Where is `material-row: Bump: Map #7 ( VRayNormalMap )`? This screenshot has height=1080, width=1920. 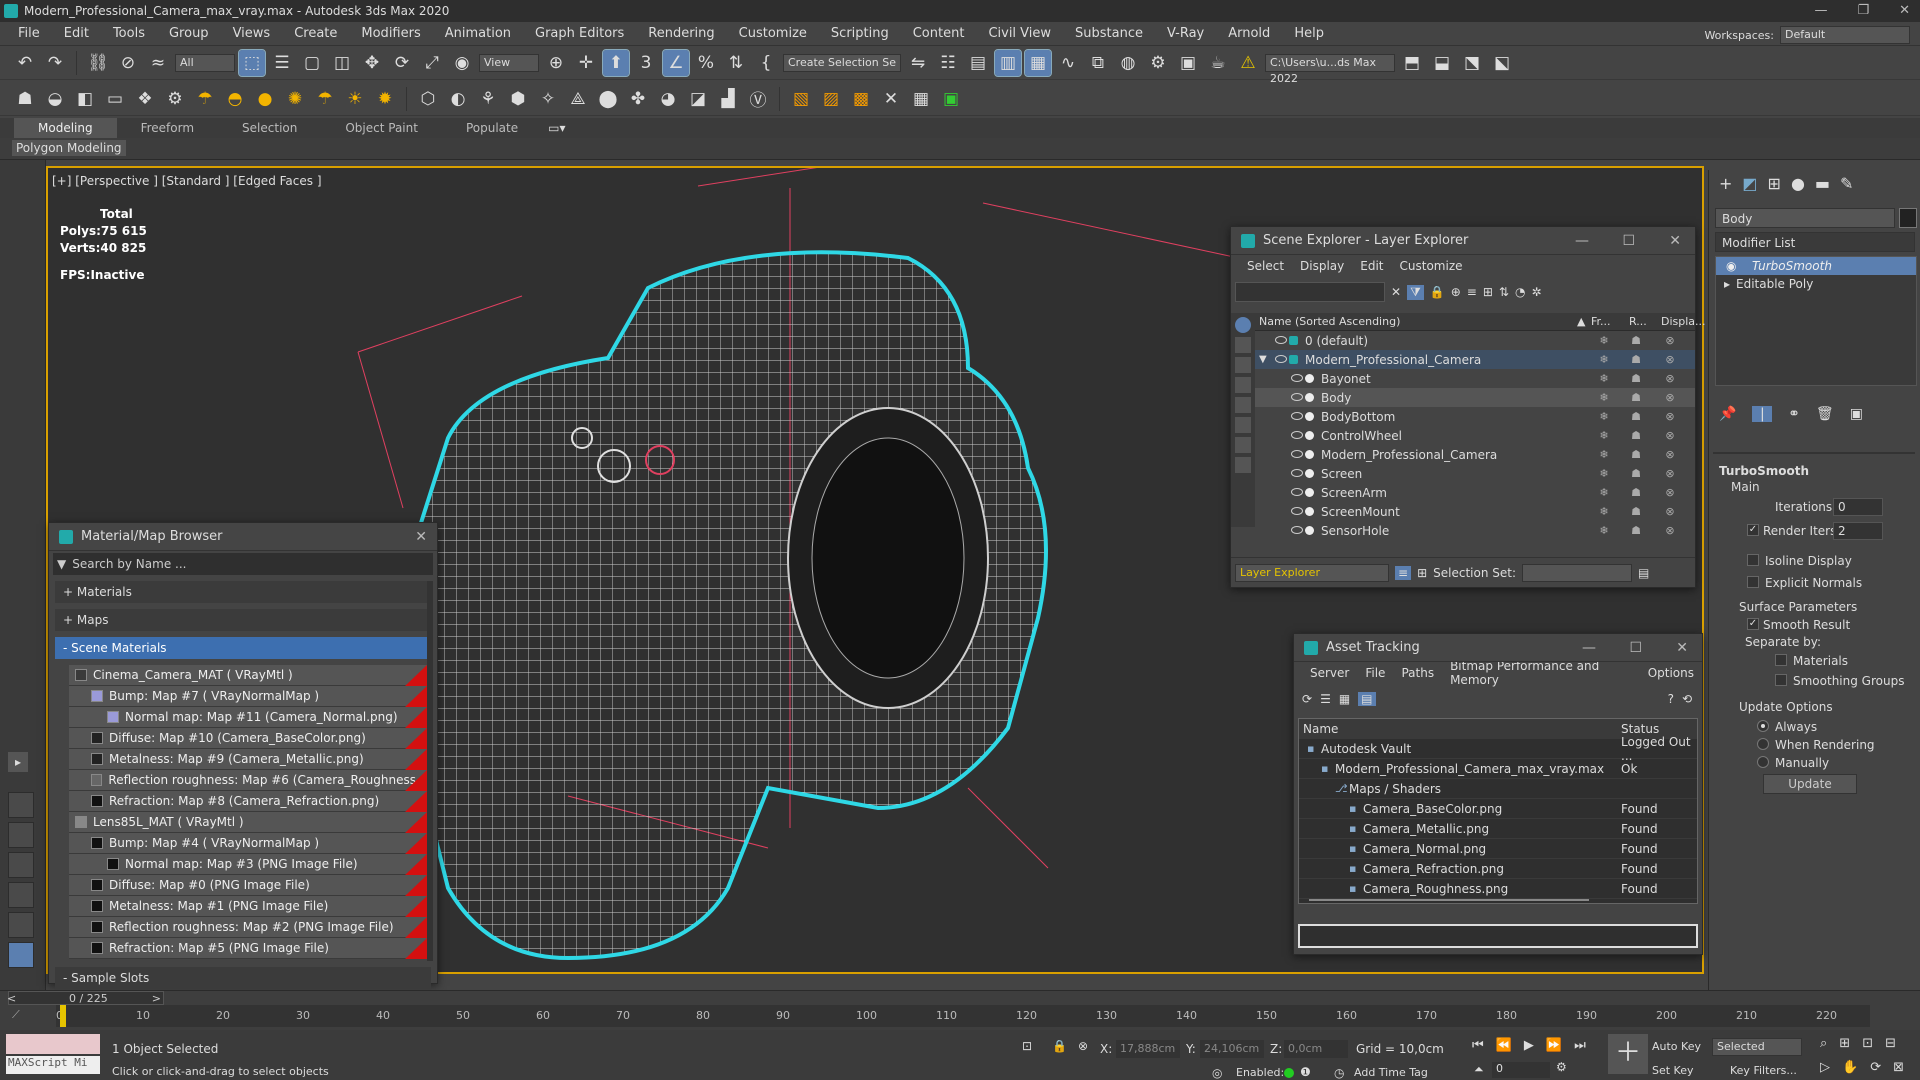
material-row: Bump: Map #7 ( VRayNormalMap ) is located at coordinates (248, 696).